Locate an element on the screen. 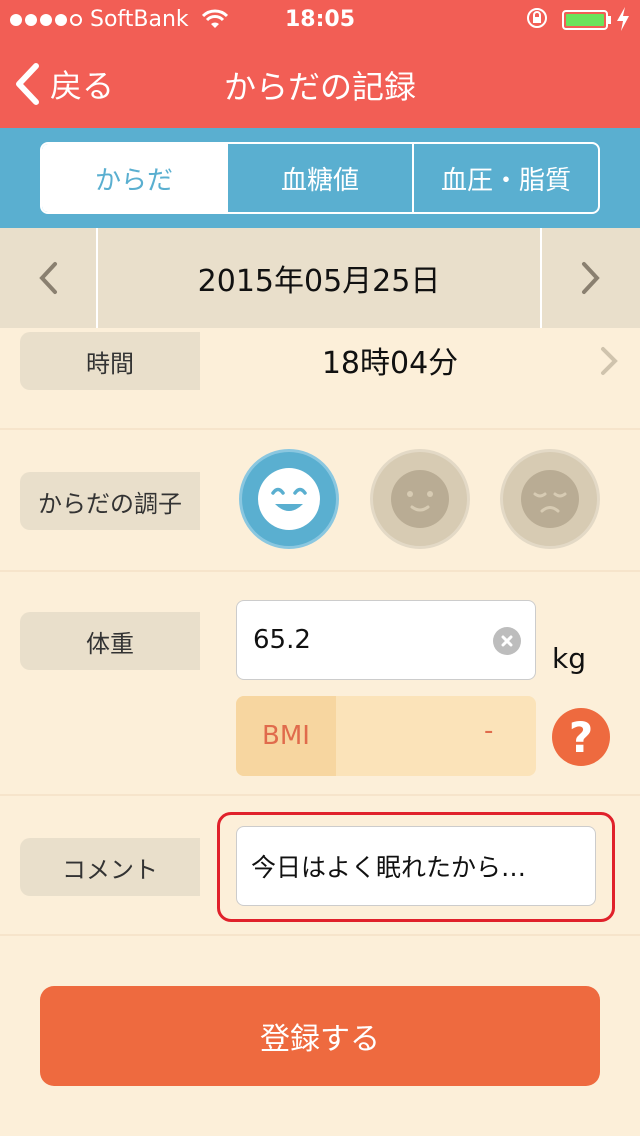 The image size is (640, 1136). page-title: からだの記録 is located at coordinates (319, 87).